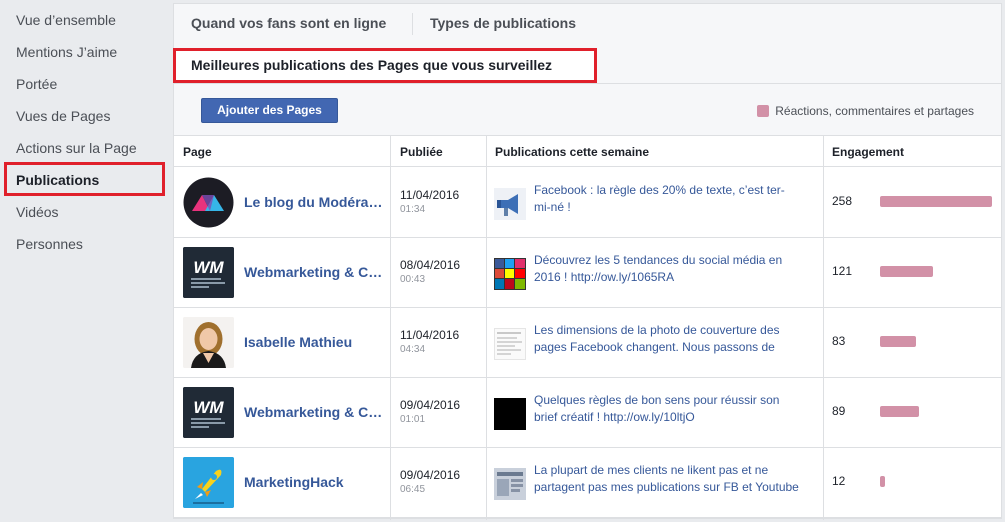 The image size is (1005, 522). Describe the element at coordinates (510, 274) in the screenshot. I see `social-icons-thumb` at that location.